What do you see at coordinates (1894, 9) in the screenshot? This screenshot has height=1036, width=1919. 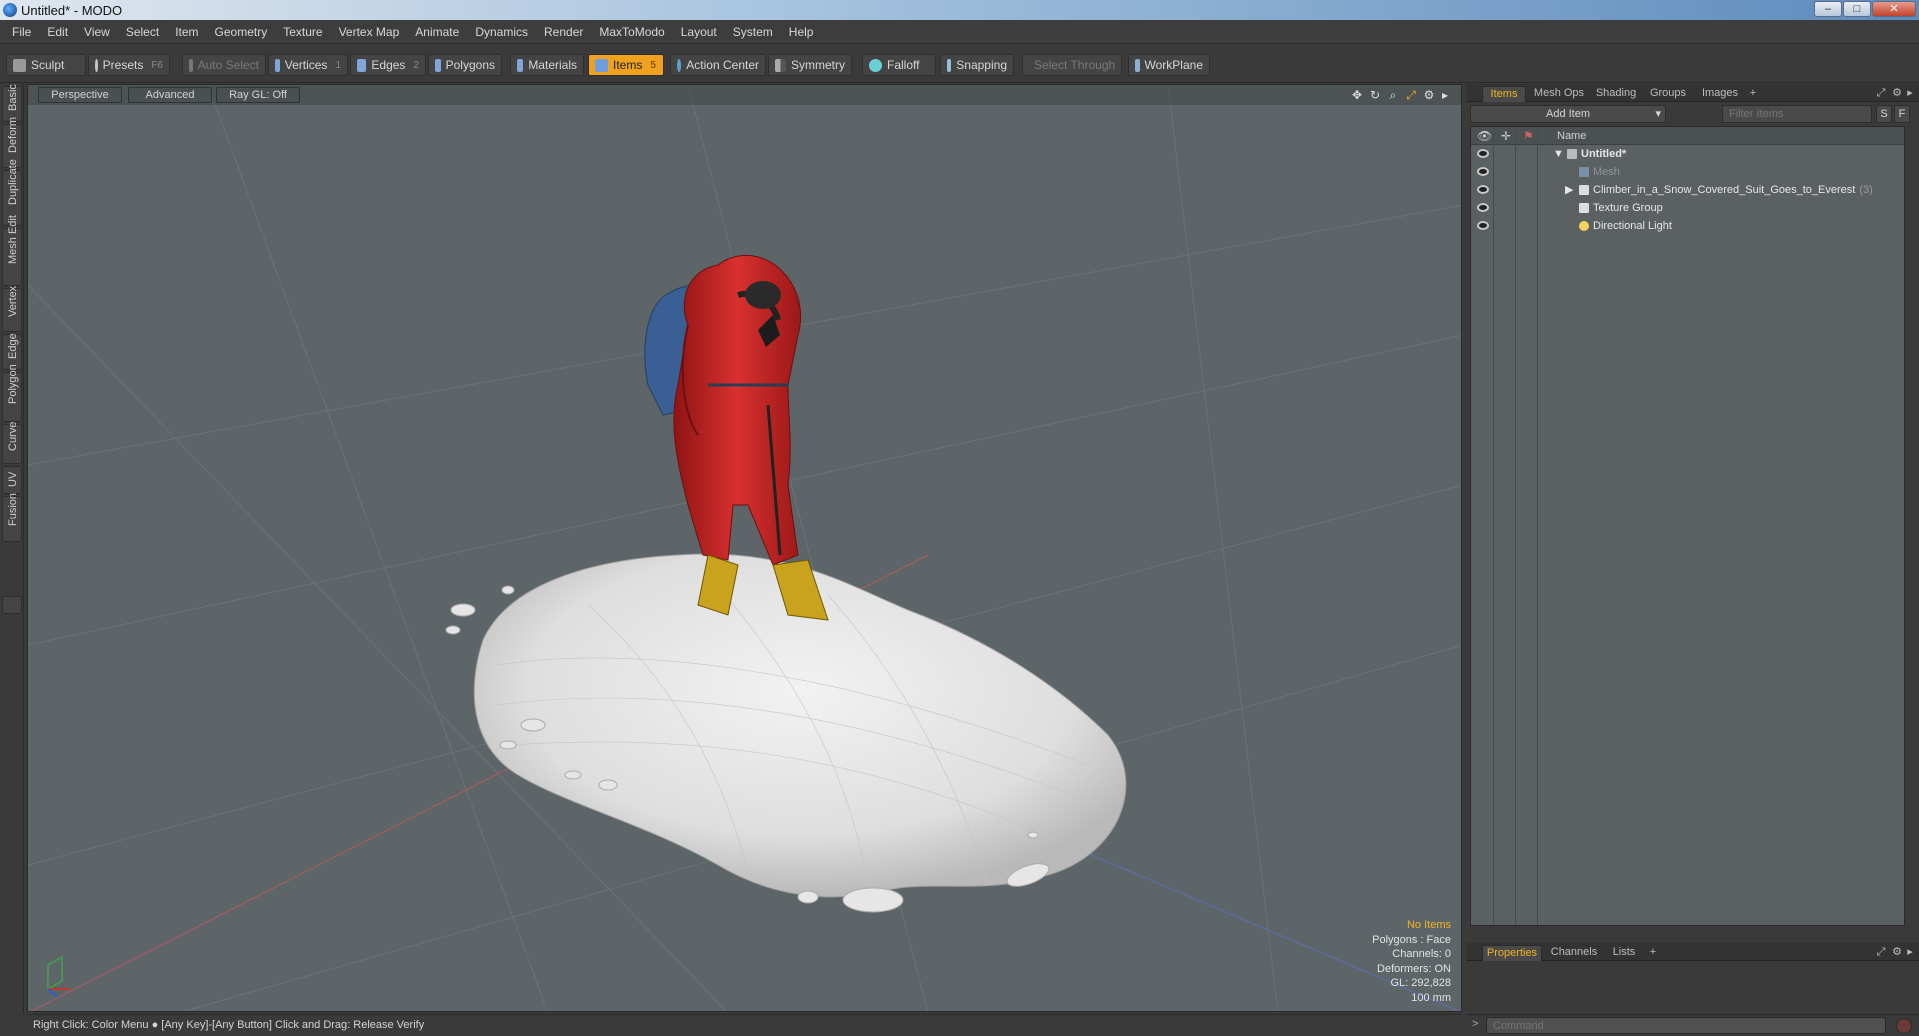 I see `close-button: ✕` at bounding box center [1894, 9].